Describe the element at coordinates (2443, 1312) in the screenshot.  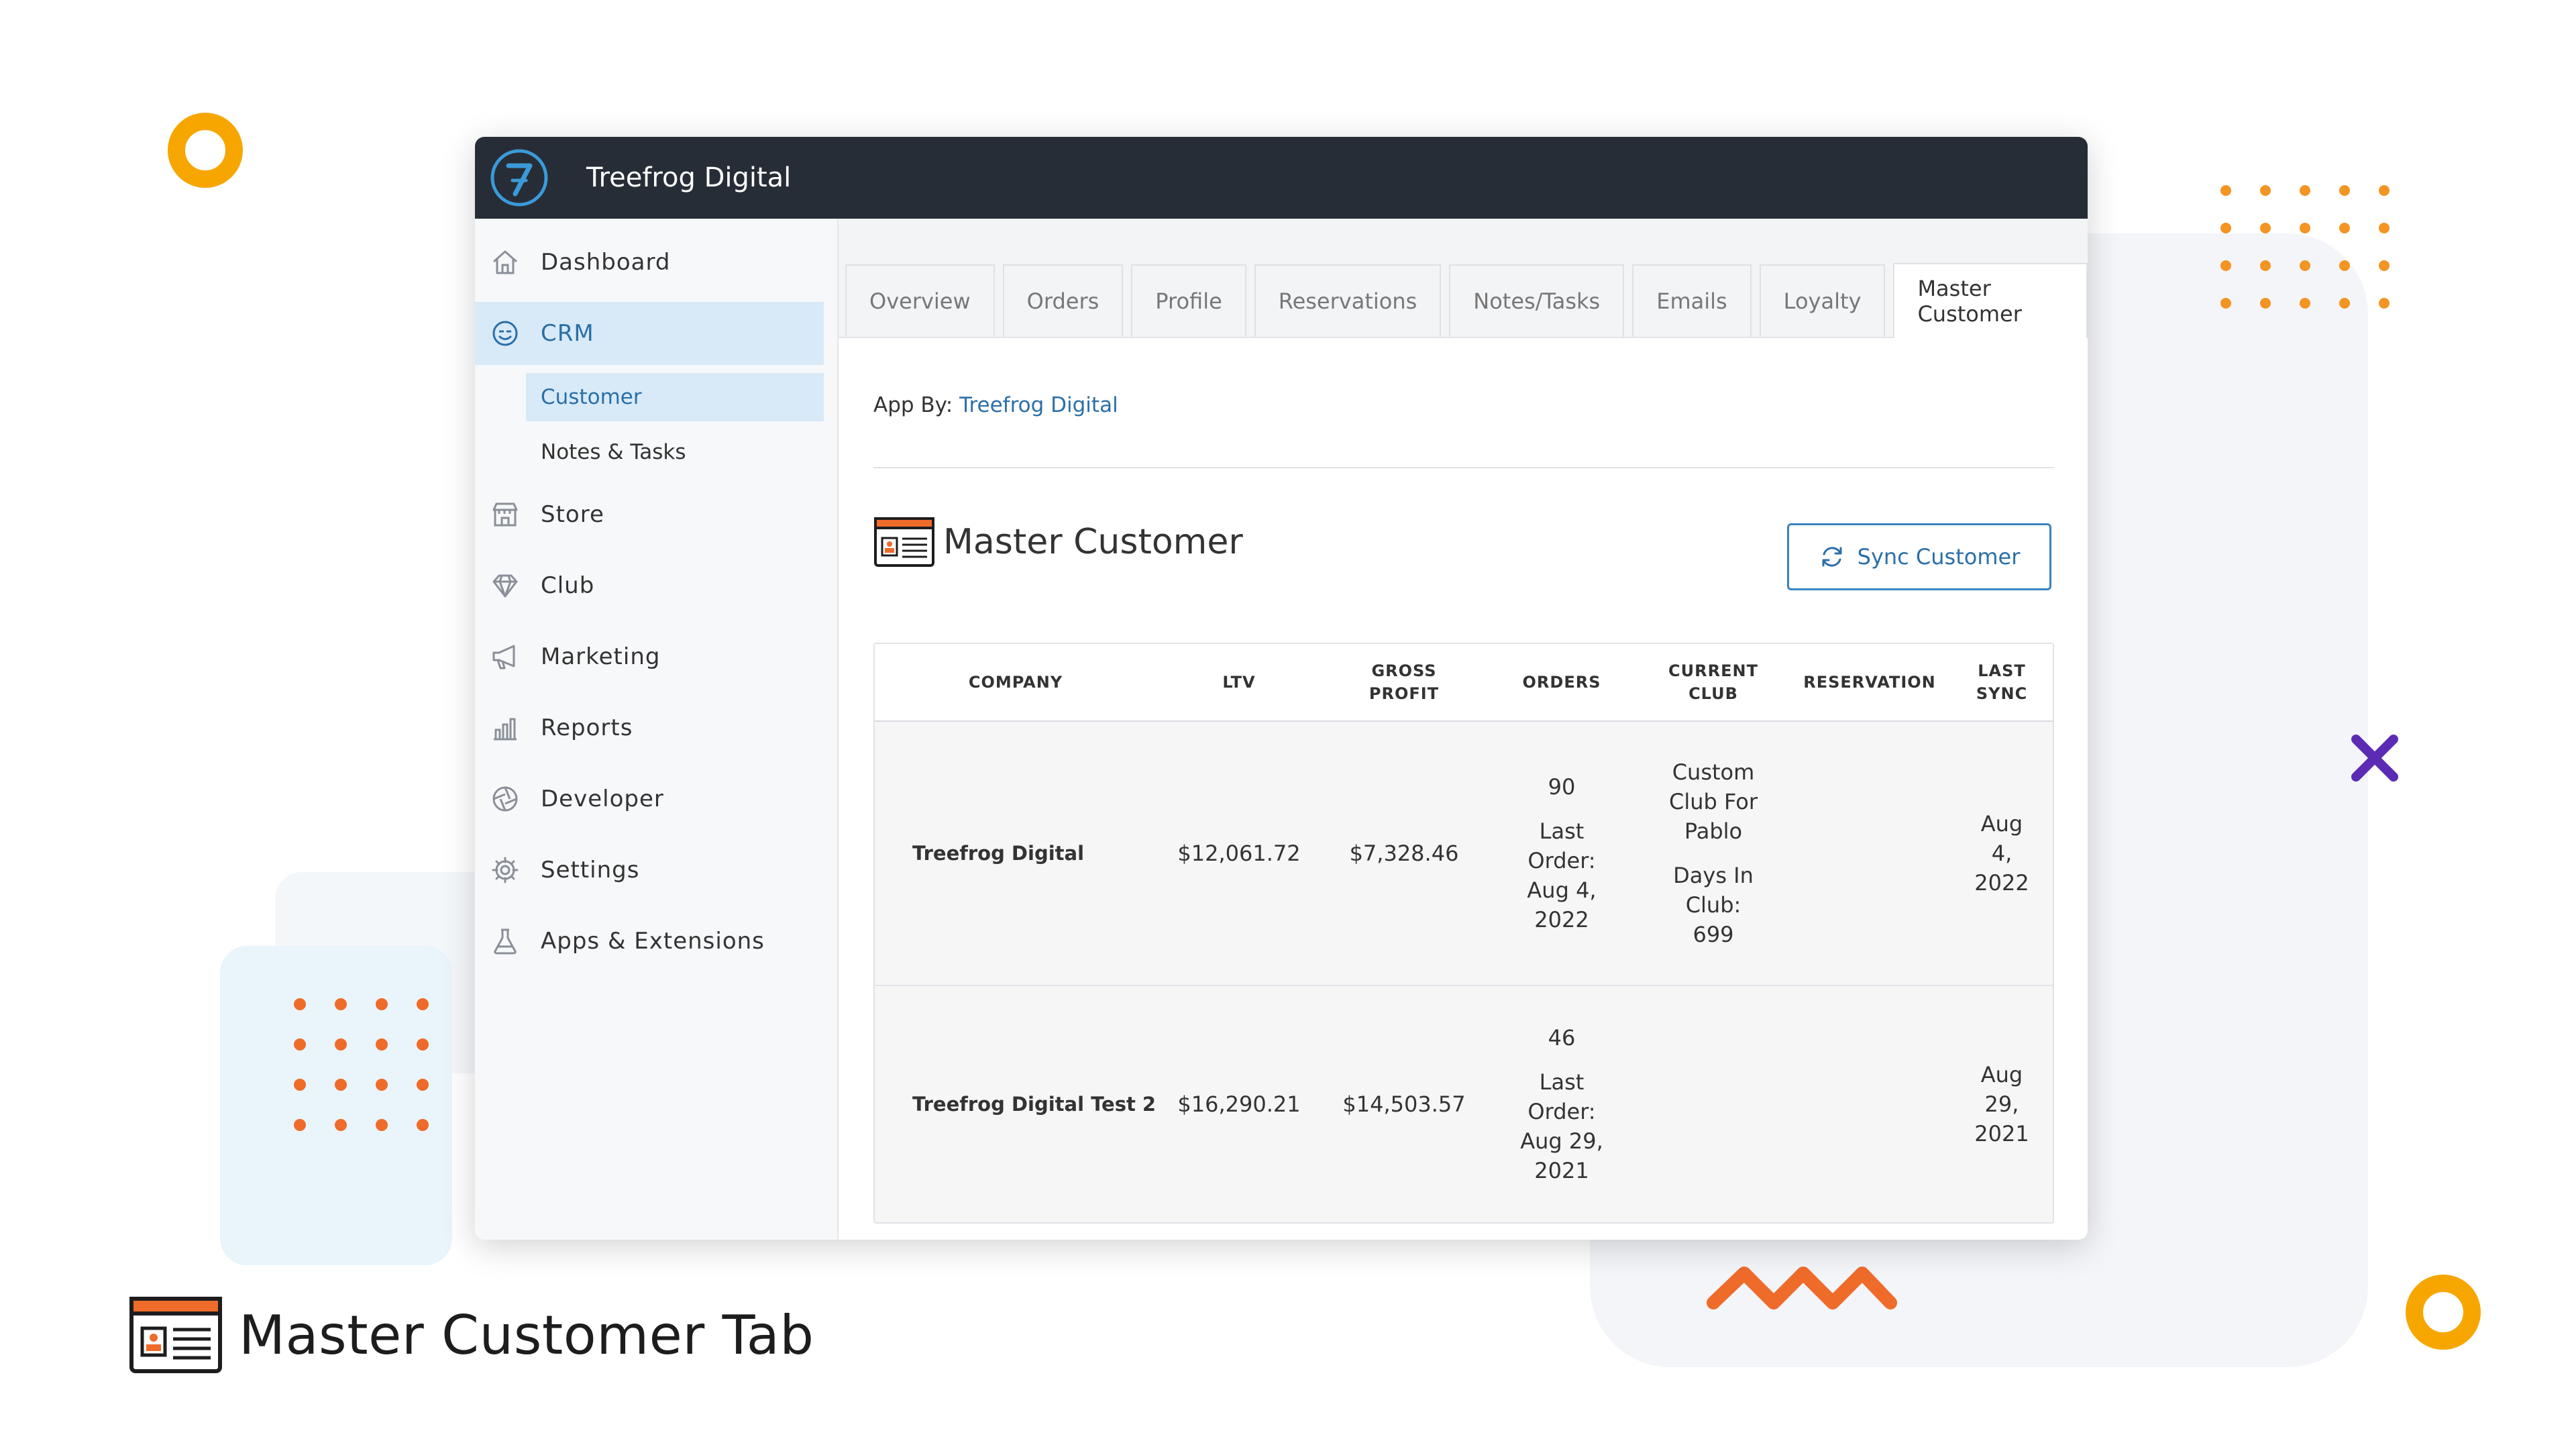
I see `decorative-ring-icon` at that location.